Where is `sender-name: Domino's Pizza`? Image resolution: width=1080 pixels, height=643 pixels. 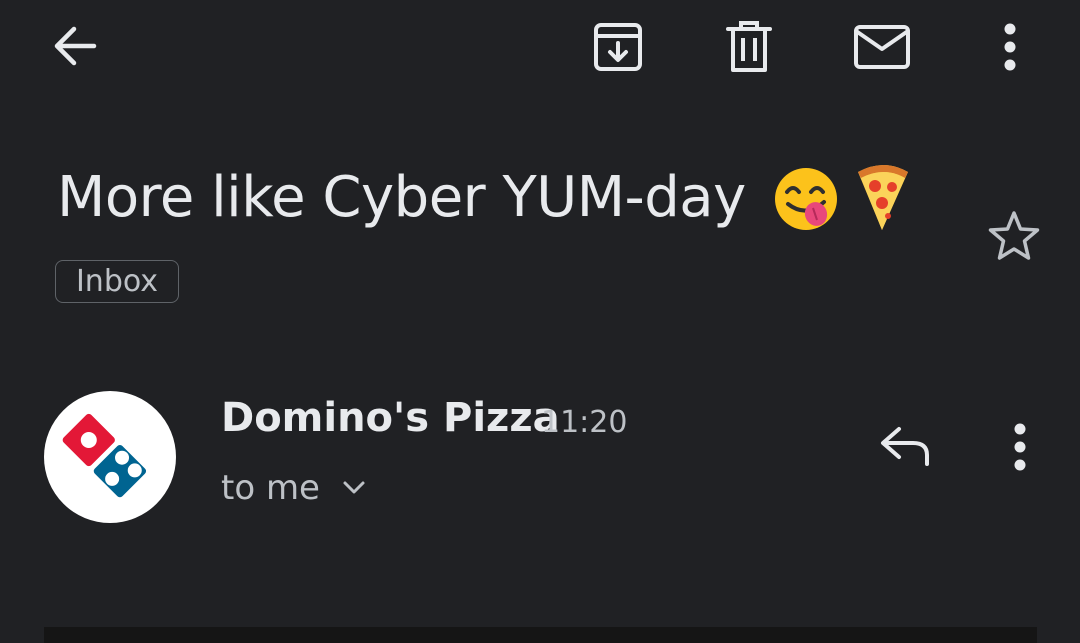
sender-name: Domino's Pizza is located at coordinates (390, 418).